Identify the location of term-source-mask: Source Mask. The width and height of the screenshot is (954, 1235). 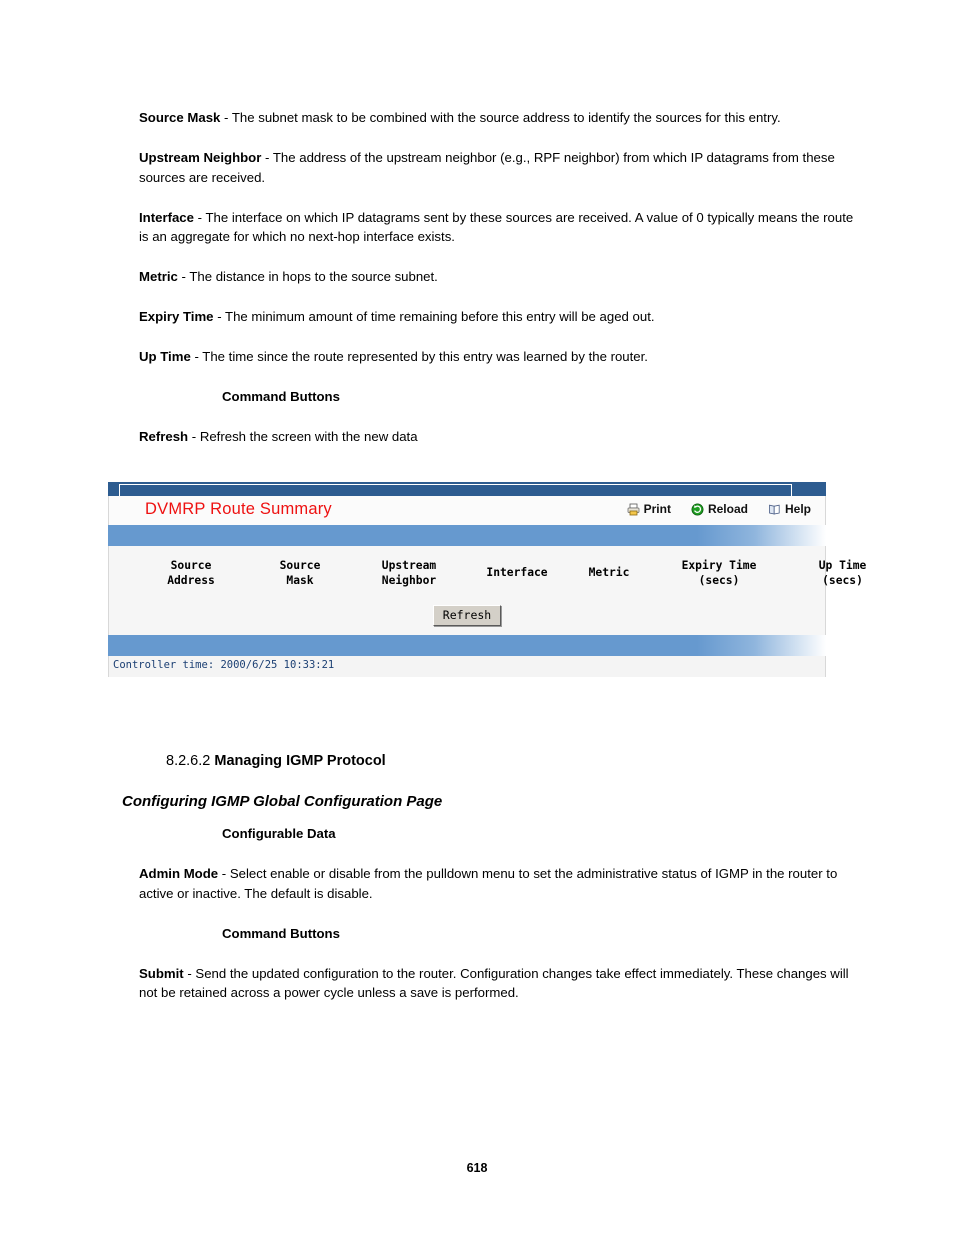
(180, 117).